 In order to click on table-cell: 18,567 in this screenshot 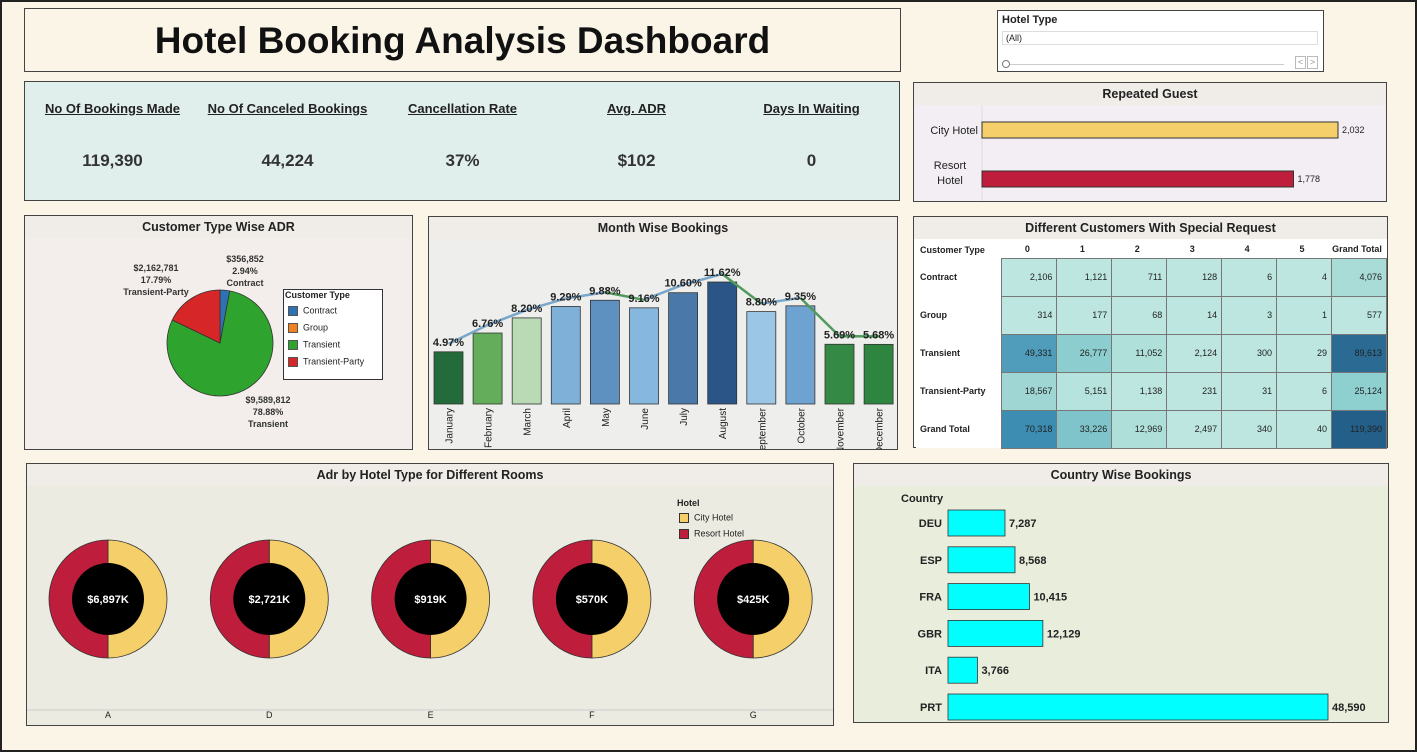, I will do `click(1029, 391)`.